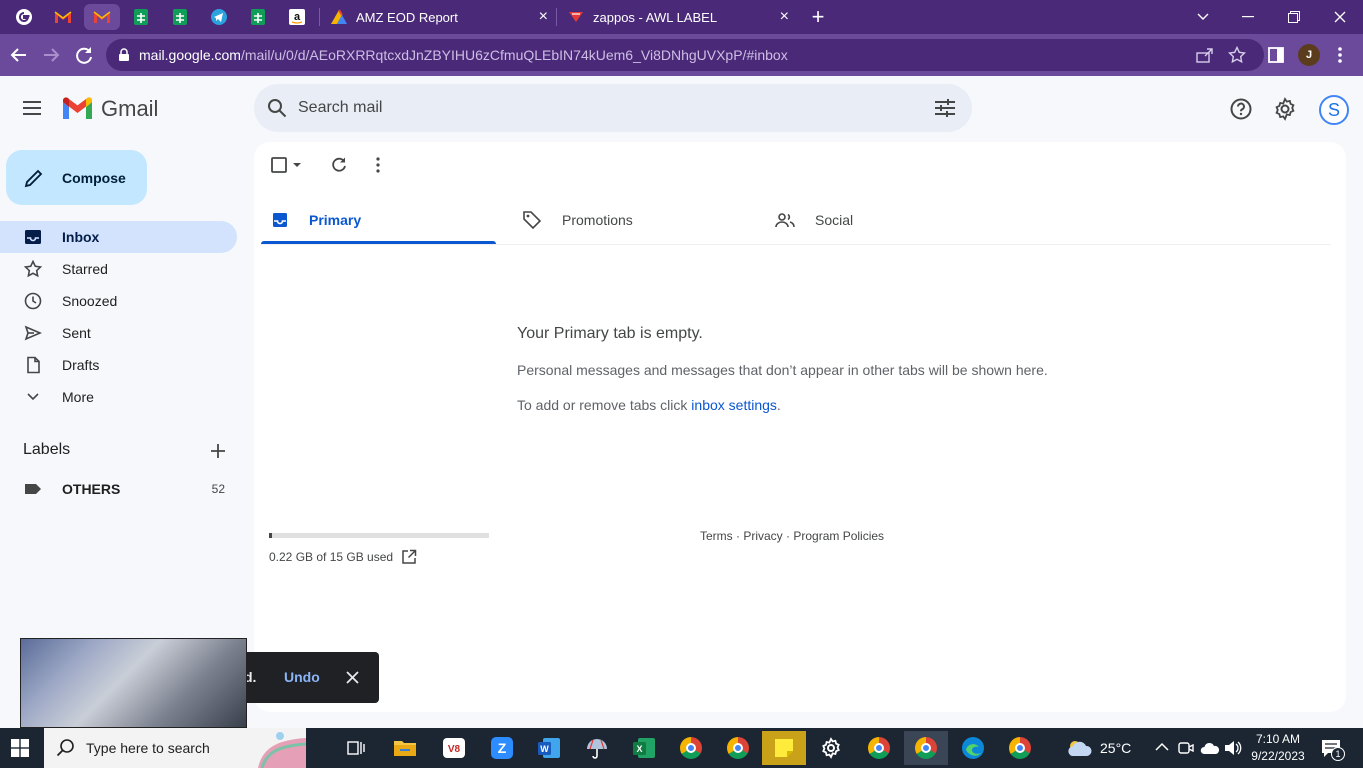 The height and width of the screenshot is (768, 1363). Describe the element at coordinates (1237, 55) in the screenshot. I see `bookmark-star-button` at that location.